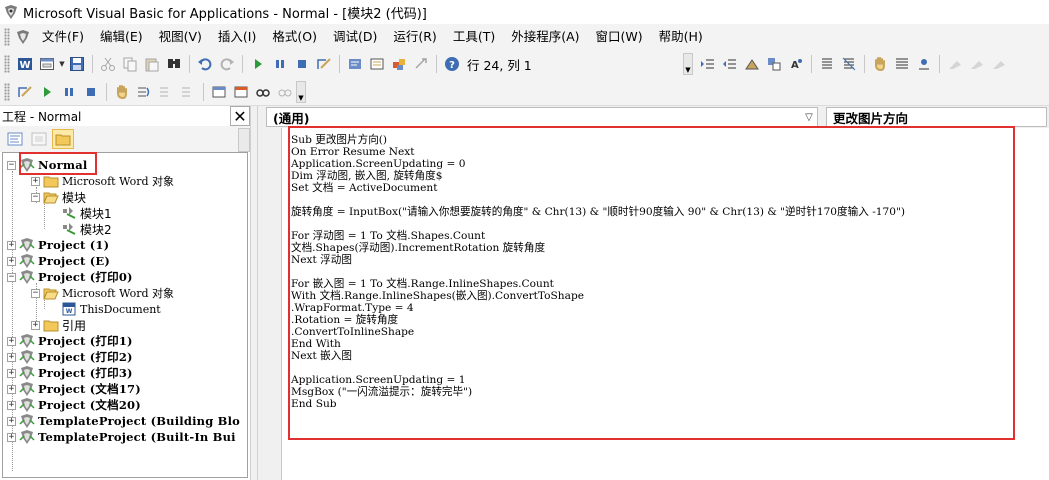 Image resolution: width=1049 pixels, height=480 pixels. I want to click on toggle-folders-icon, so click(63, 139).